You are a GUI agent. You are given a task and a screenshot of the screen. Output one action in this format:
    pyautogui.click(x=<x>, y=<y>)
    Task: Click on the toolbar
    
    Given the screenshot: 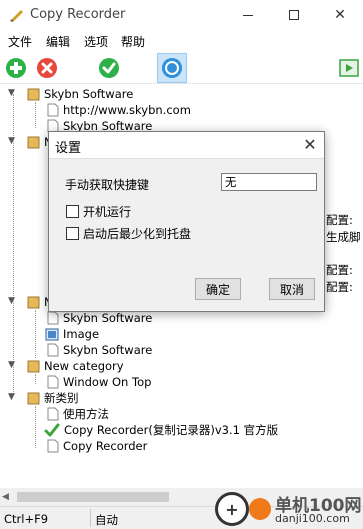 What is the action you would take?
    pyautogui.click(x=181, y=68)
    